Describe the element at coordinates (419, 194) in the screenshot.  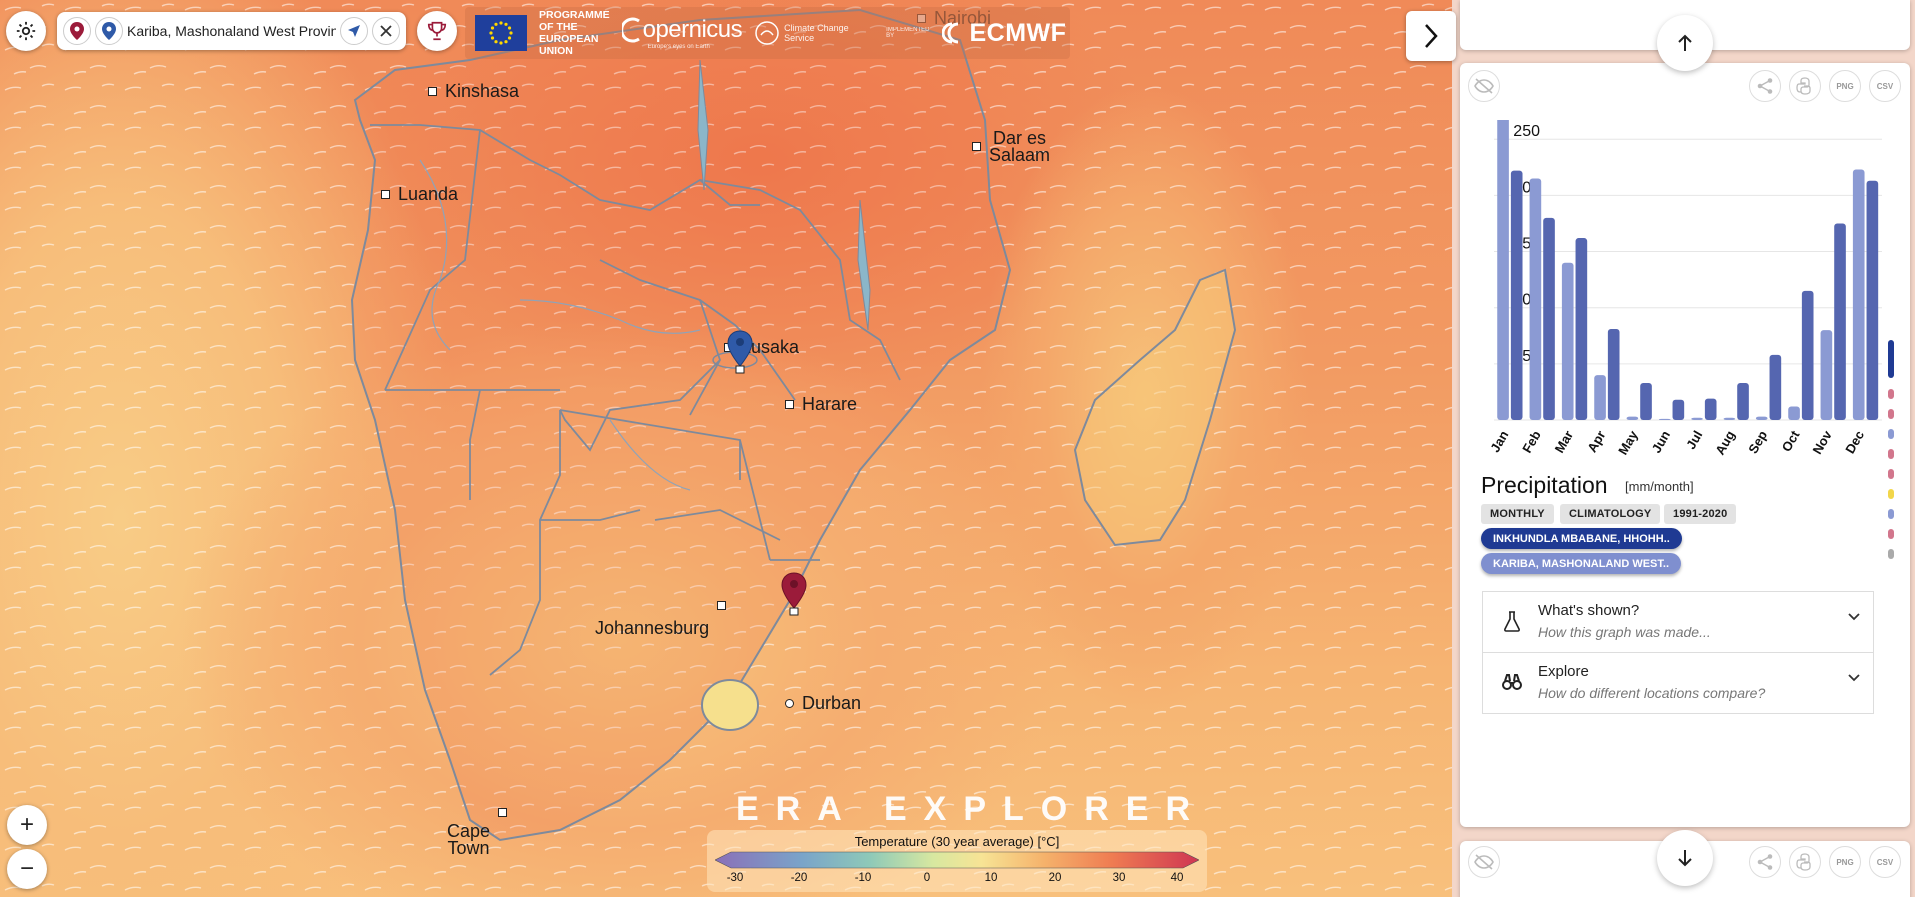
I see `city-luanda: Luanda` at that location.